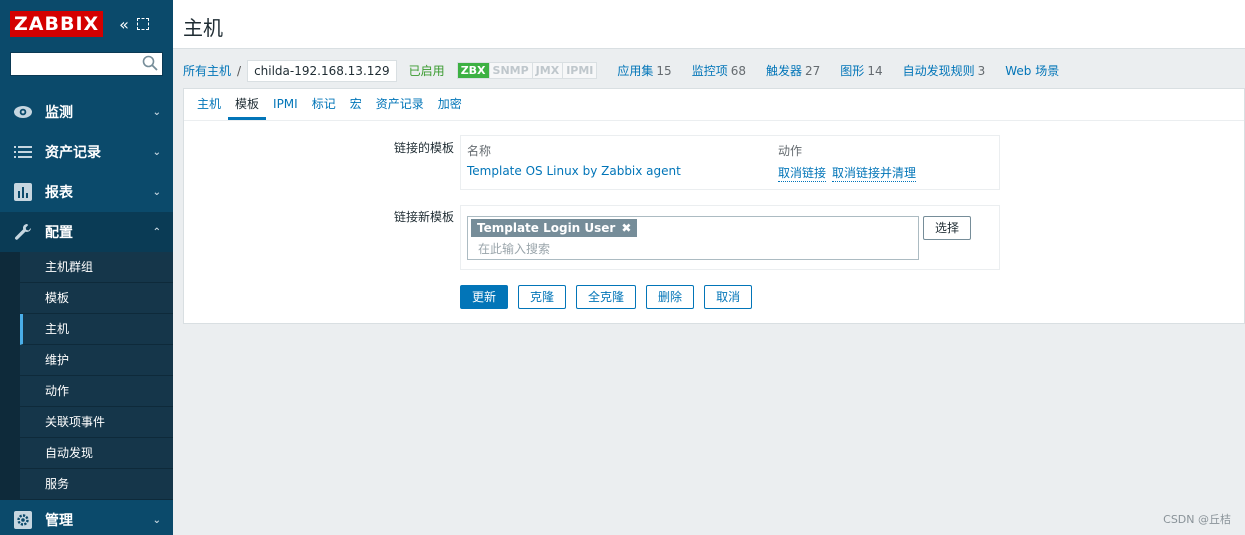  Describe the element at coordinates (728, 297) in the screenshot. I see `cancel-button: 取消` at that location.